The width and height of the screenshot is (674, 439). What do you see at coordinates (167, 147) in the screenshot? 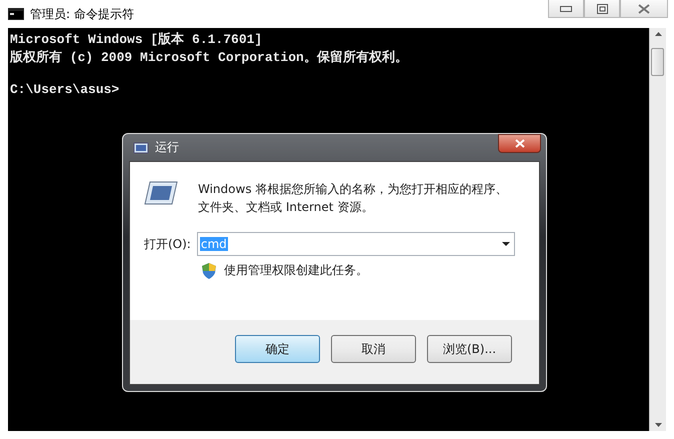
I see `dialog-title: 运行` at bounding box center [167, 147].